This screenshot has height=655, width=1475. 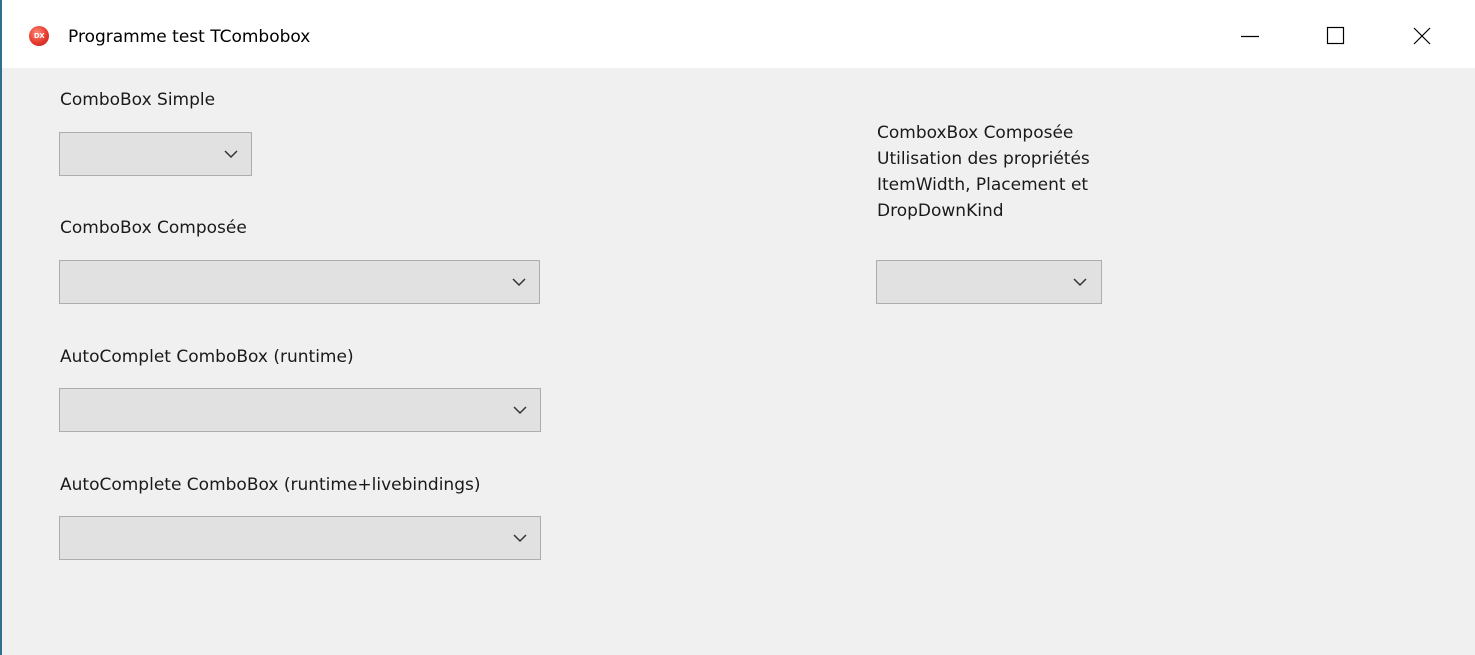 What do you see at coordinates (39, 36) in the screenshot?
I see `app-icon: DX` at bounding box center [39, 36].